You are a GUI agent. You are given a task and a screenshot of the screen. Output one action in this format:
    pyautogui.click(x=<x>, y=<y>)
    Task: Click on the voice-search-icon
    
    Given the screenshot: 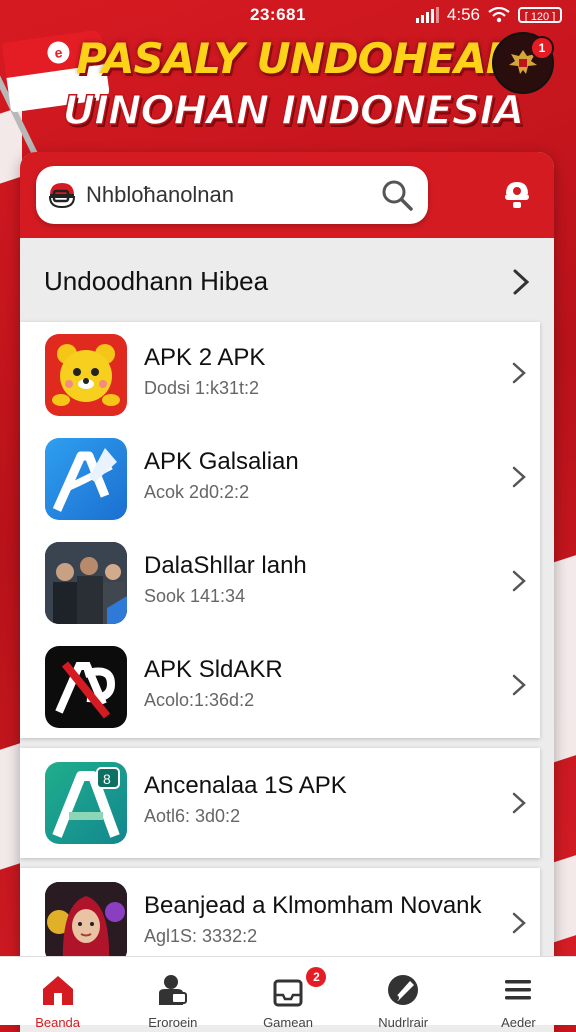 What is the action you would take?
    pyautogui.click(x=517, y=195)
    